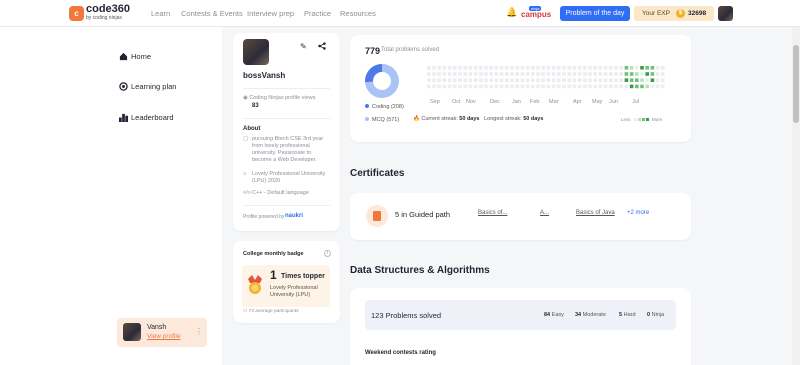 Image resolution: width=800 pixels, height=365 pixels. I want to click on month-label: Apr, so click(577, 102).